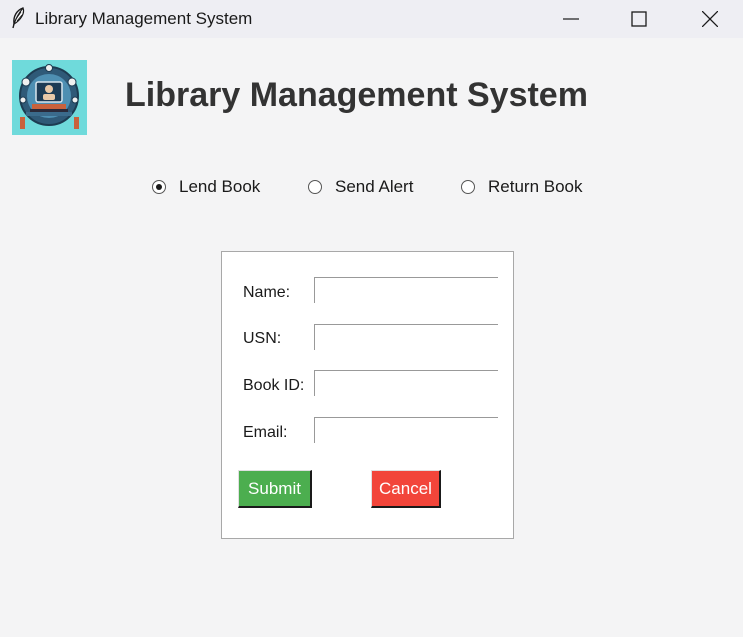 This screenshot has height=637, width=743. I want to click on maximize-icon, so click(639, 19).